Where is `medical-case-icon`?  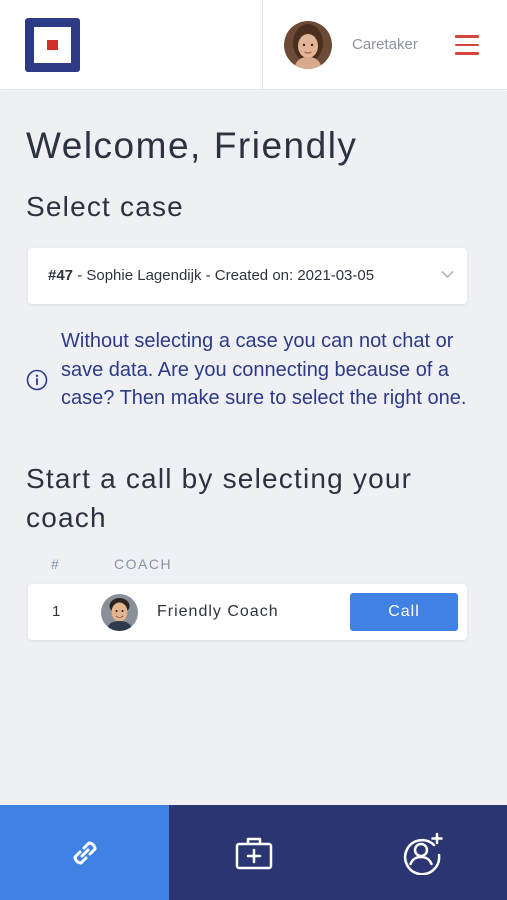 medical-case-icon is located at coordinates (253, 853).